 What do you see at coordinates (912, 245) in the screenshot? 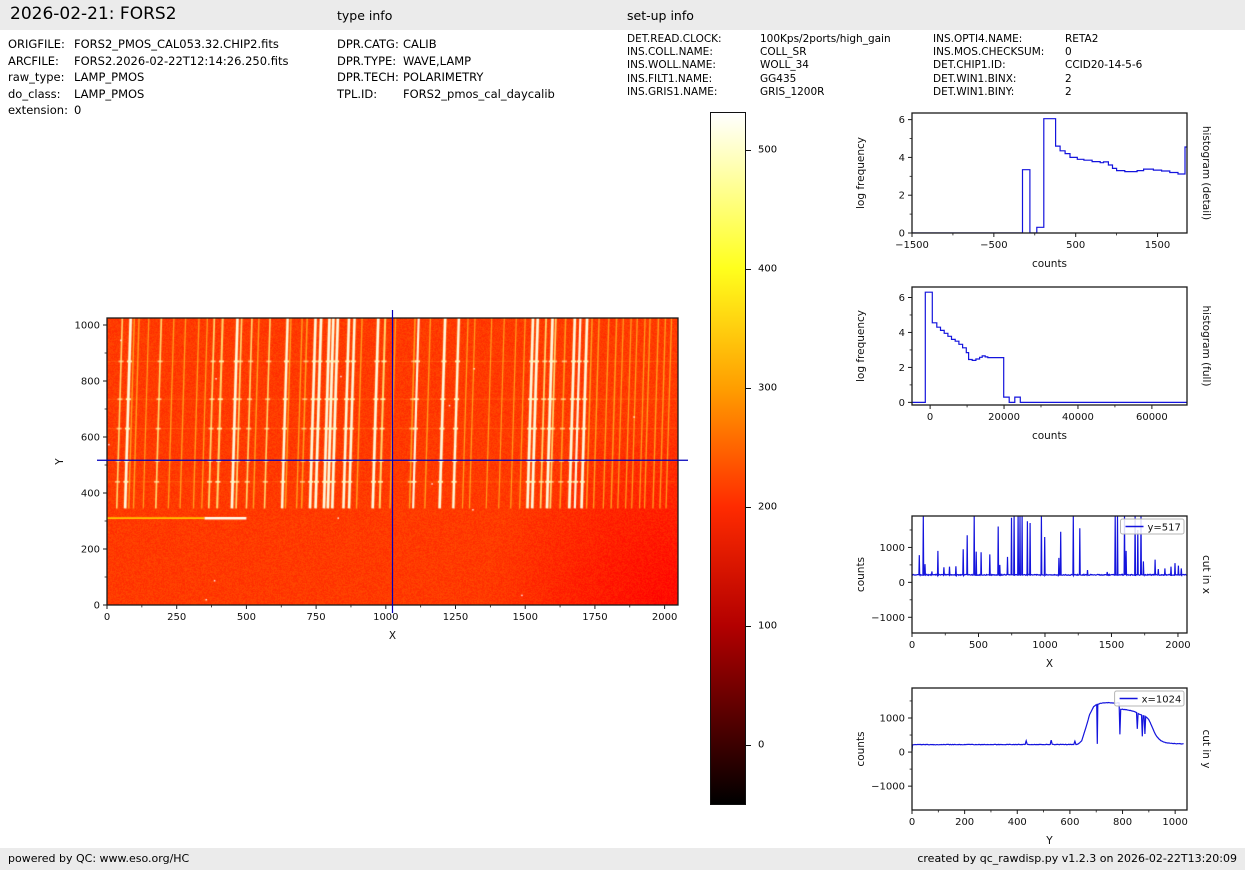
I see `x-tick-label: −1500` at bounding box center [912, 245].